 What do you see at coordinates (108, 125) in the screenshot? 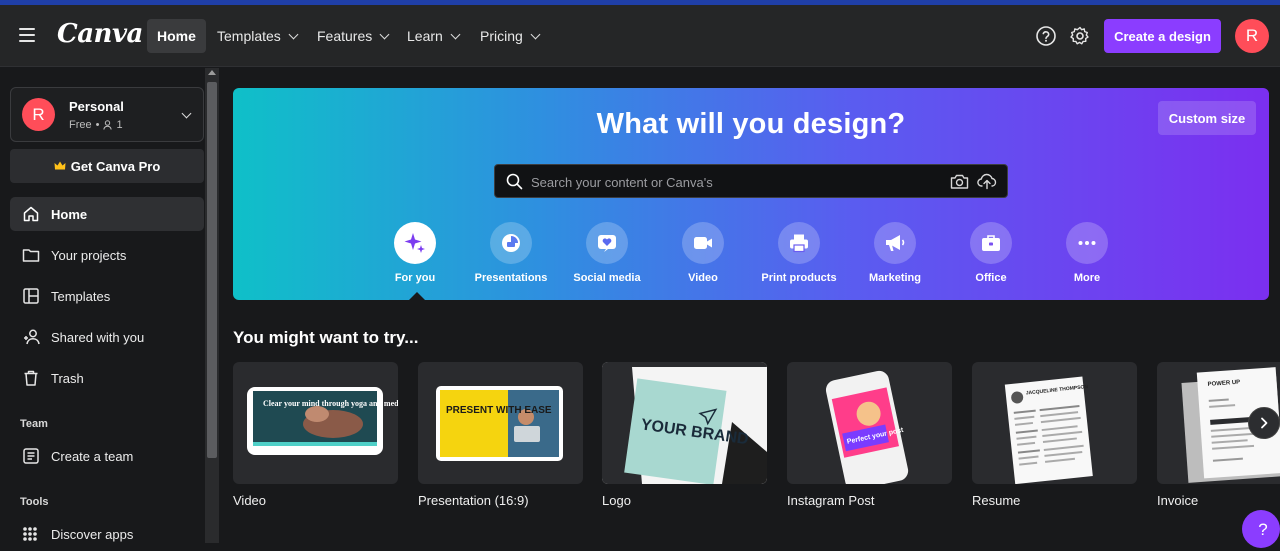
I see `member-icon` at bounding box center [108, 125].